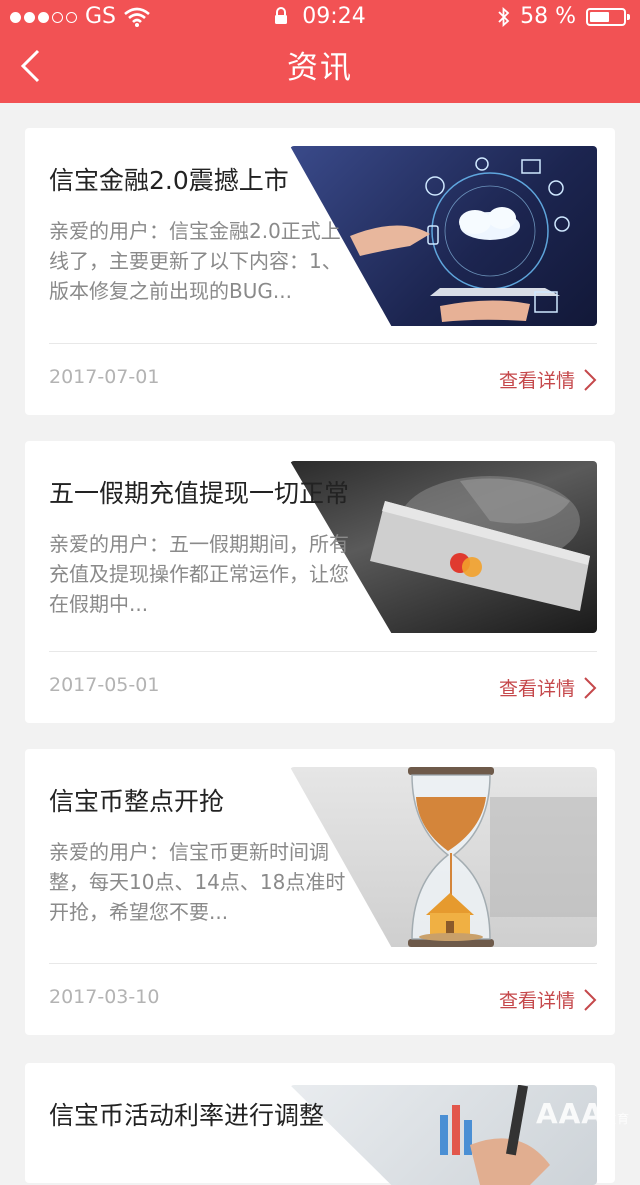  I want to click on news-headline: 信宝币活动利率进行调整, so click(187, 1115).